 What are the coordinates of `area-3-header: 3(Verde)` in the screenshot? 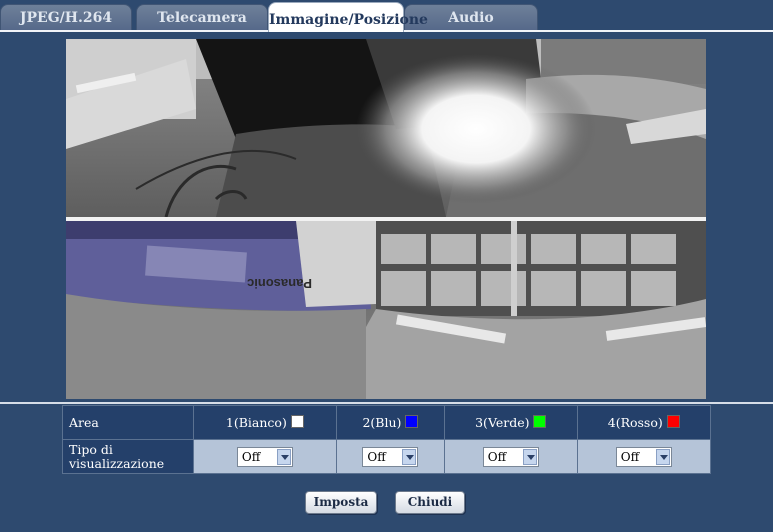 It's located at (511, 422).